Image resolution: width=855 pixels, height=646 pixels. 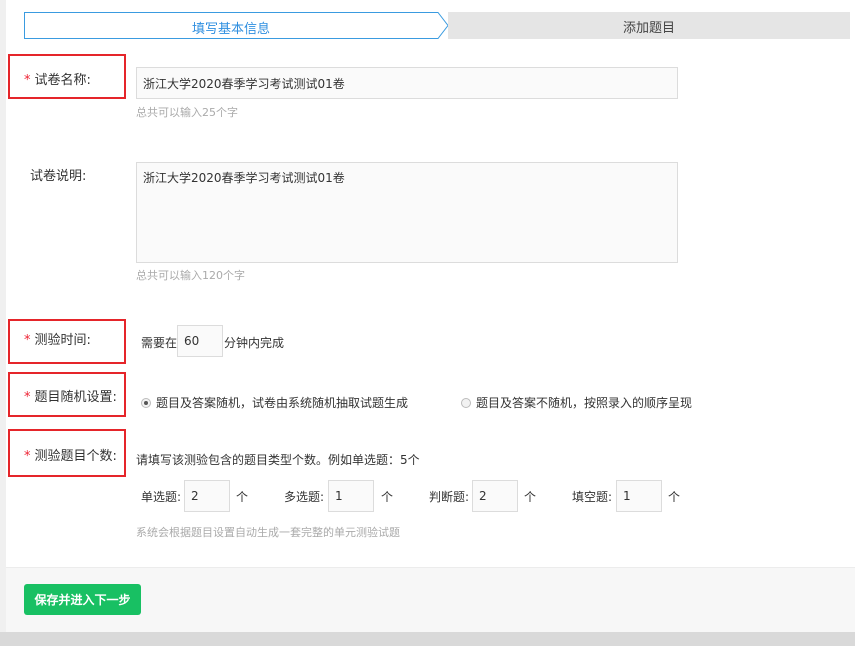 What do you see at coordinates (427, 639) in the screenshot?
I see `window-bottom-strip` at bounding box center [427, 639].